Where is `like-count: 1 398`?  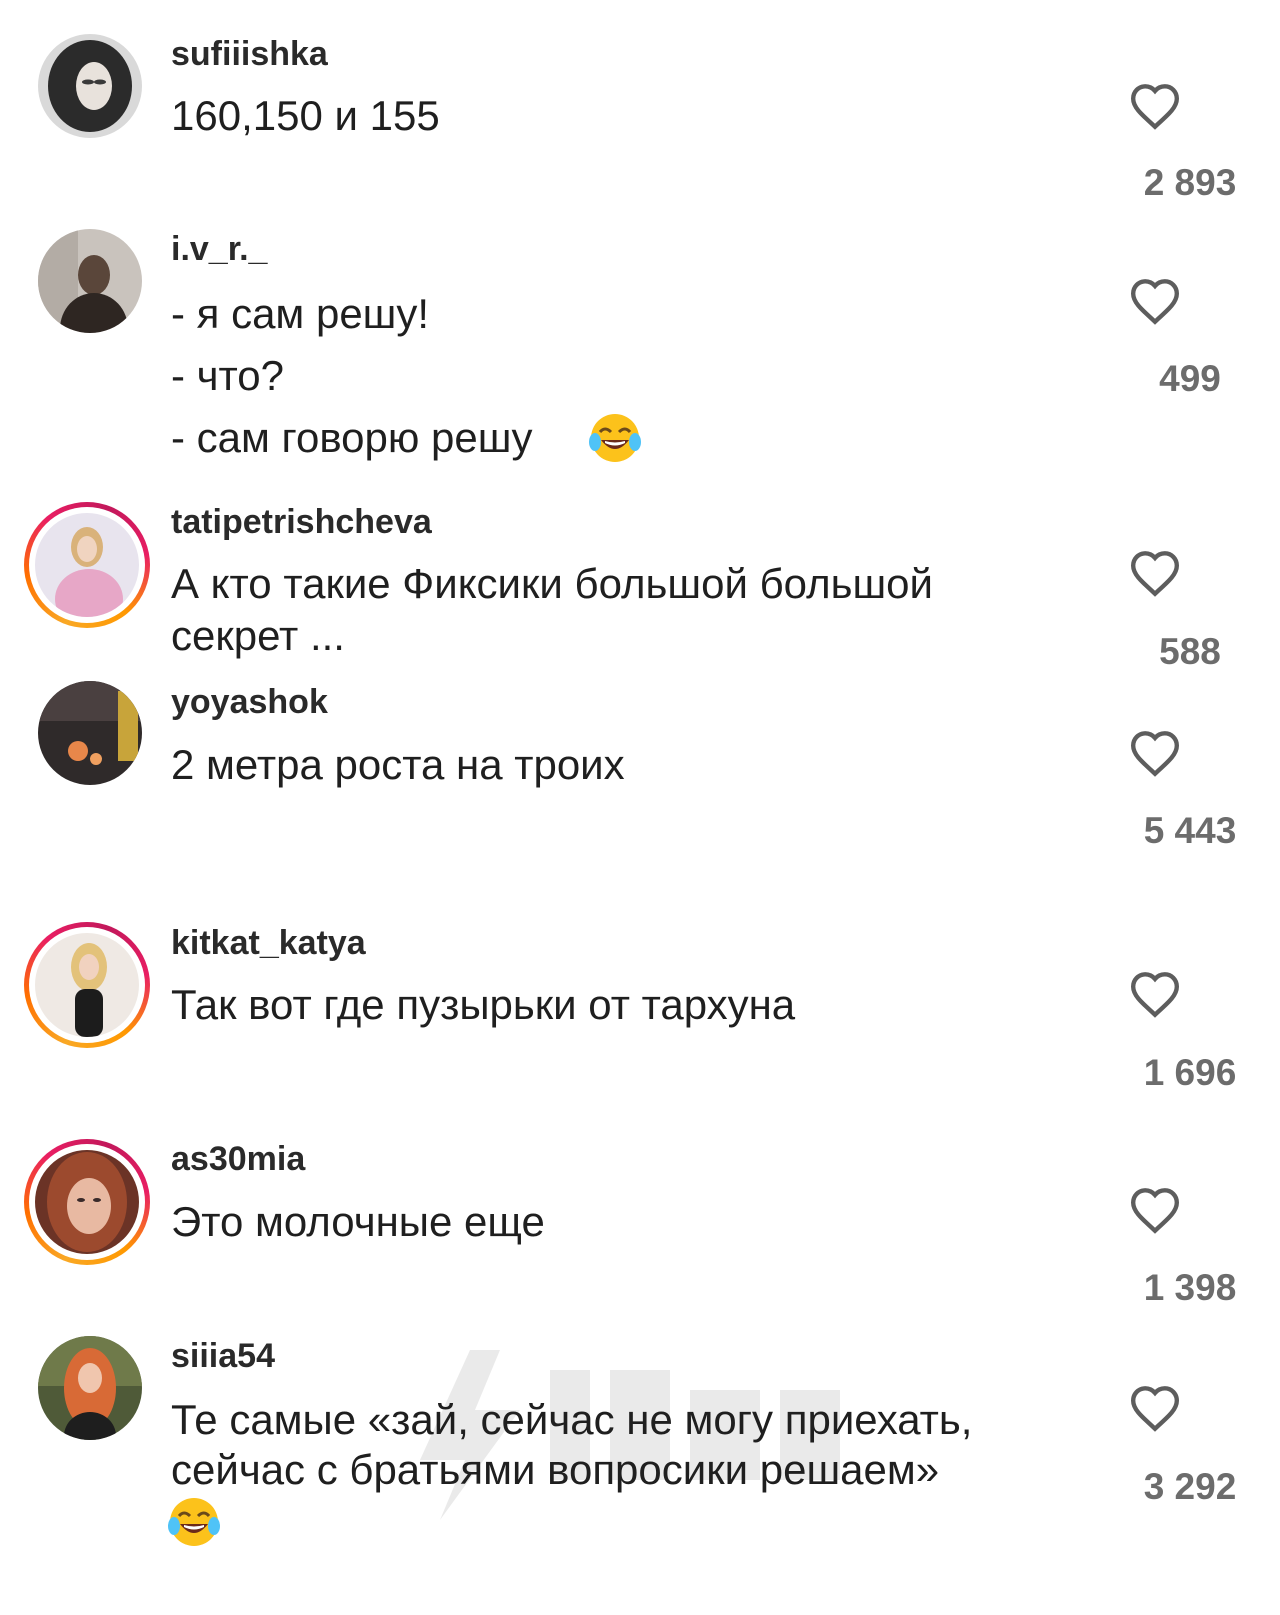
like-count: 1 398 is located at coordinates (1190, 1287).